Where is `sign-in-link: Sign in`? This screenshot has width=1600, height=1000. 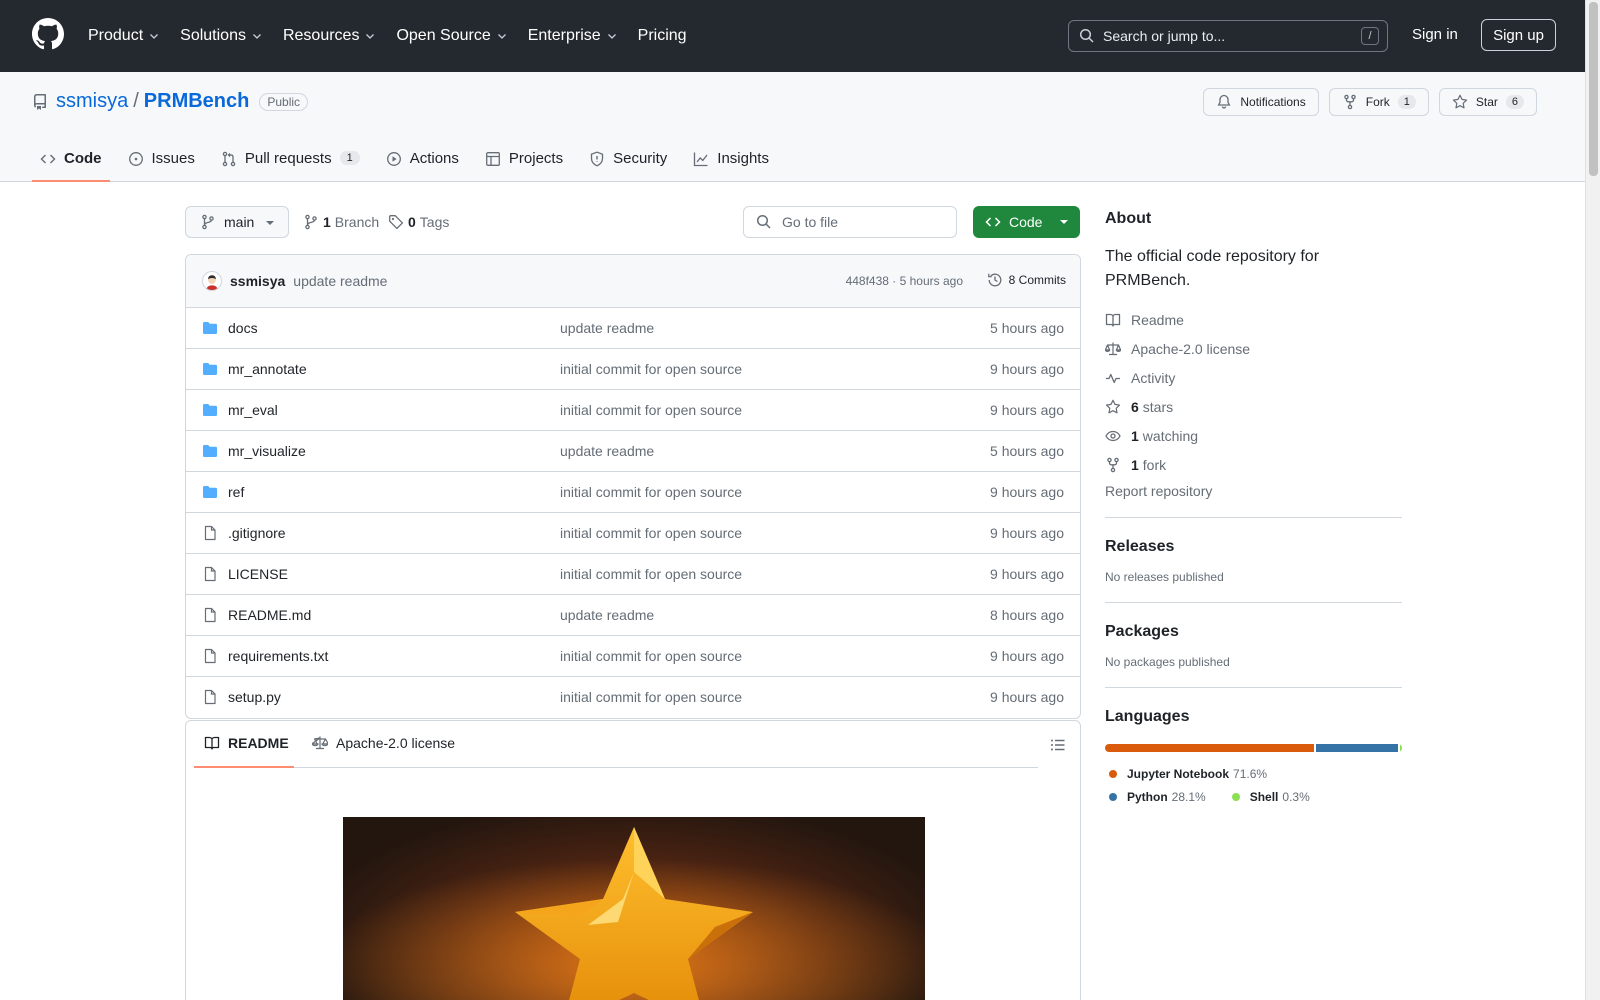 sign-in-link: Sign in is located at coordinates (1435, 34).